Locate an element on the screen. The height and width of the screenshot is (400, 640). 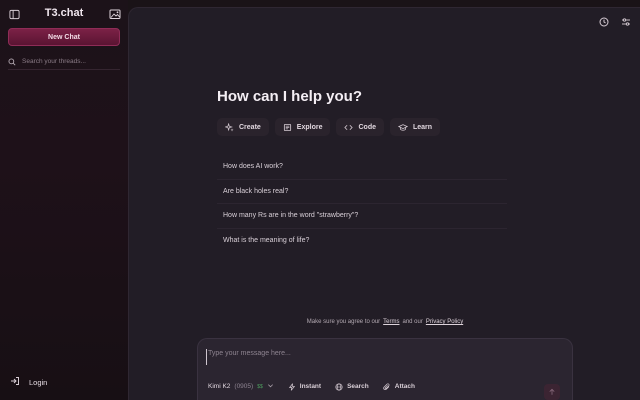
image-generate-icon is located at coordinates (114, 13).